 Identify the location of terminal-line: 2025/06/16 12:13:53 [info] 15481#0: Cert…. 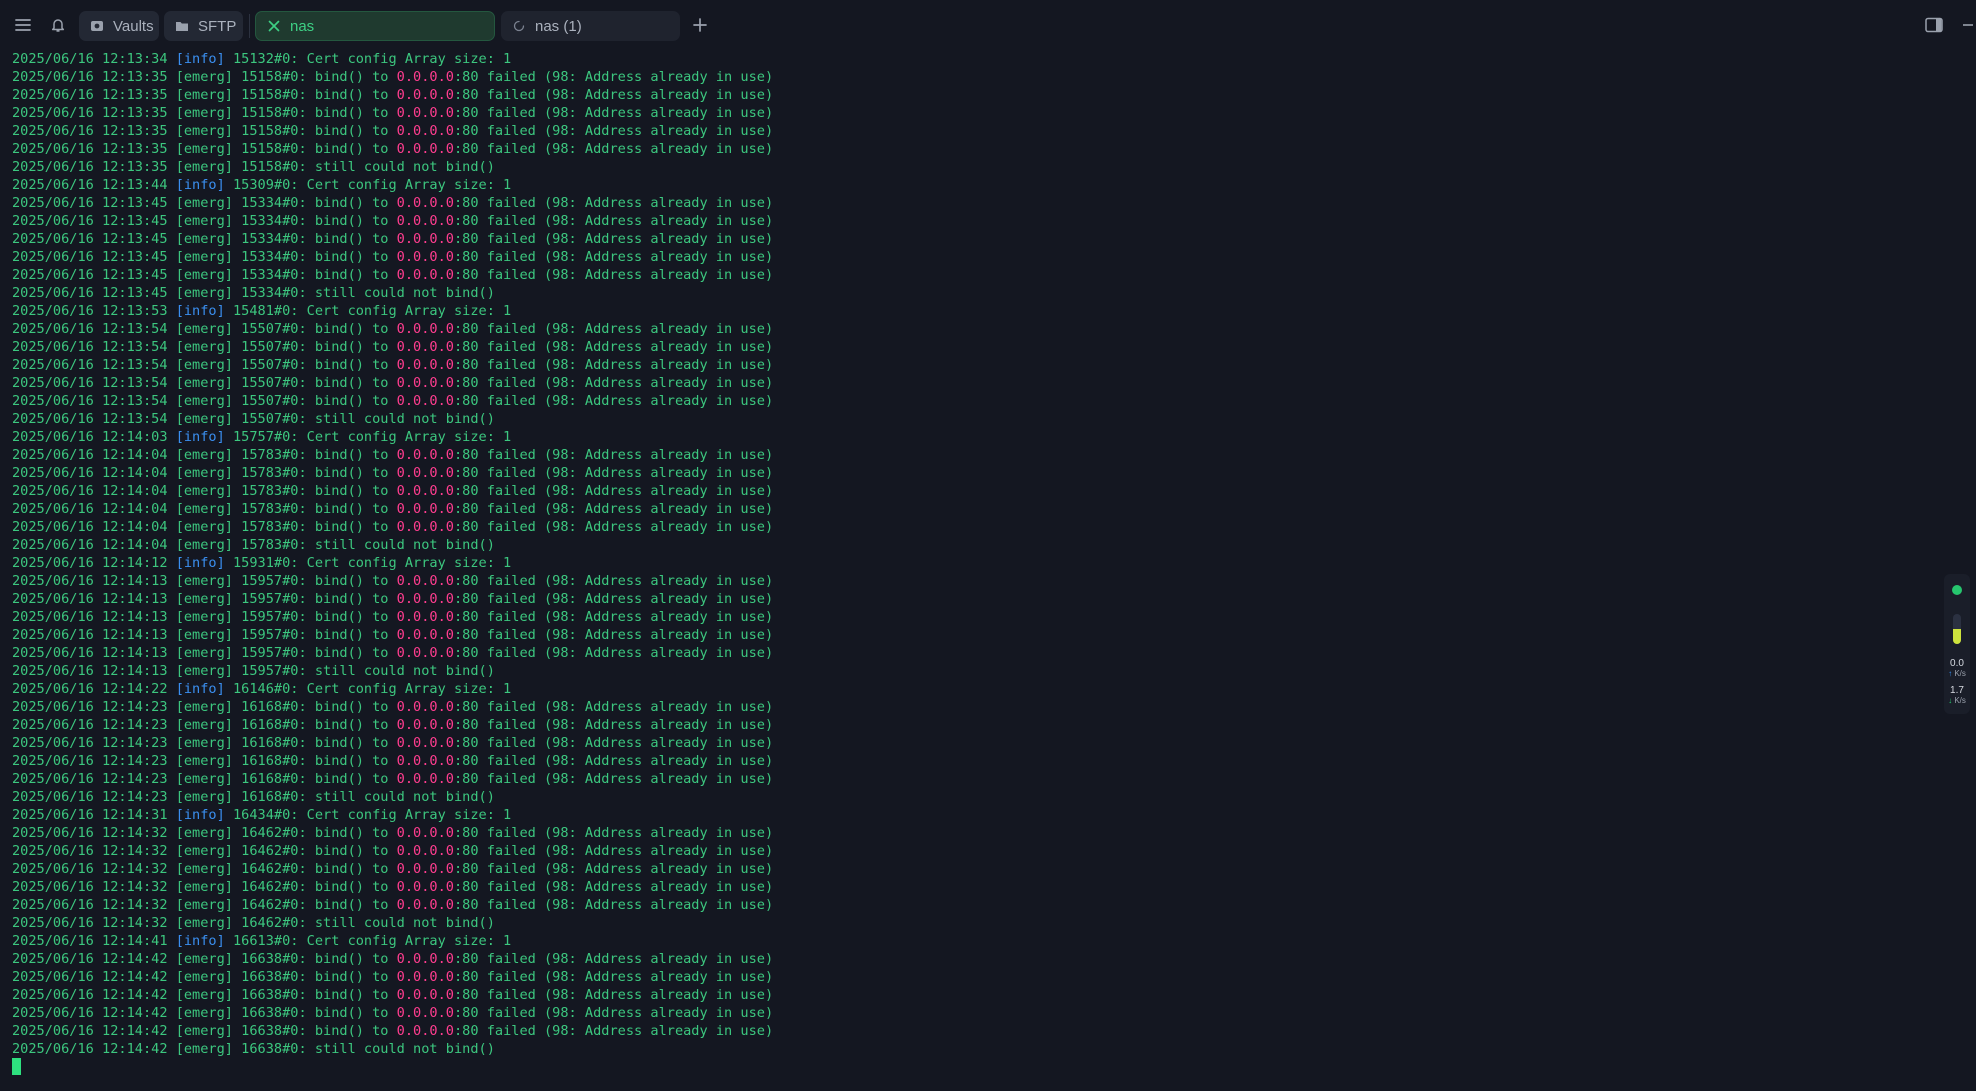
(972, 311).